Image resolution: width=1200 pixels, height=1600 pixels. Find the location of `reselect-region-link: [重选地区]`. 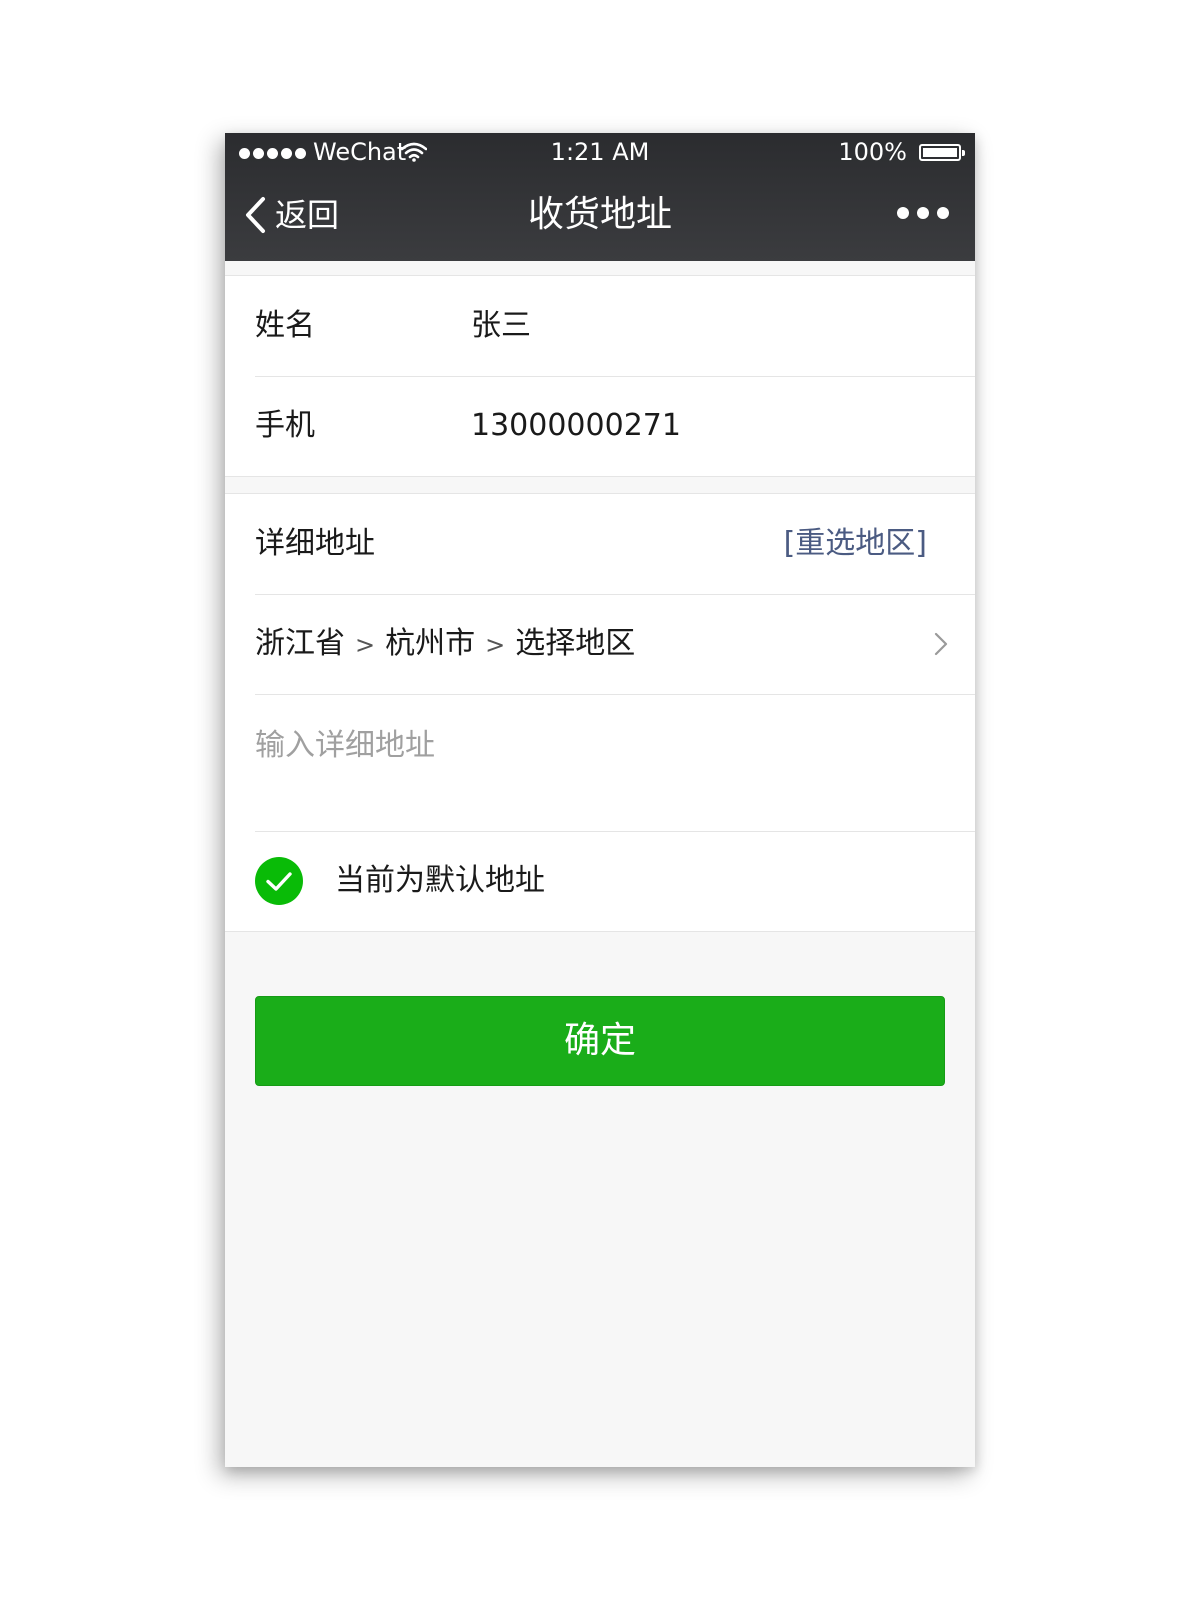

reselect-region-link: [重选地区] is located at coordinates (855, 544).